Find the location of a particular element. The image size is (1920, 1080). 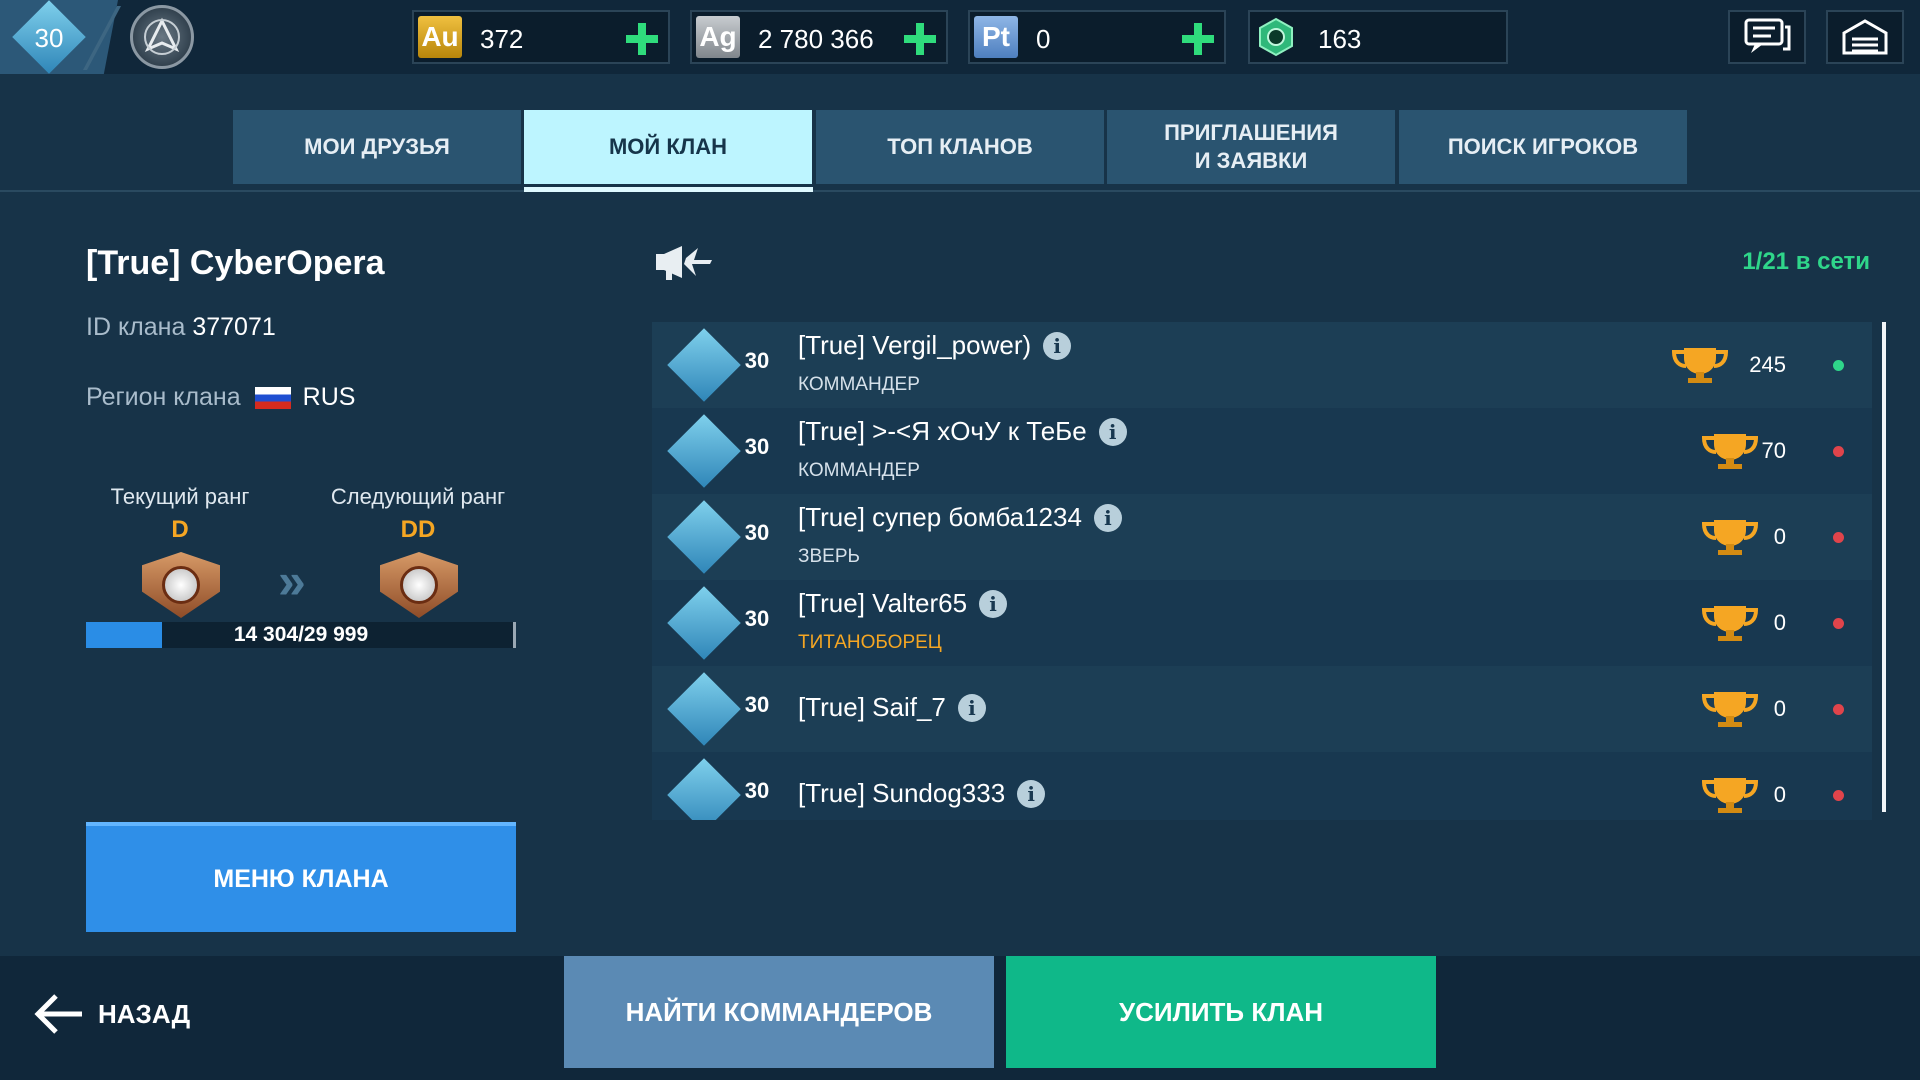

find-commanders-button: НАЙТИ КОММАНДЕРОВ is located at coordinates (779, 1012).